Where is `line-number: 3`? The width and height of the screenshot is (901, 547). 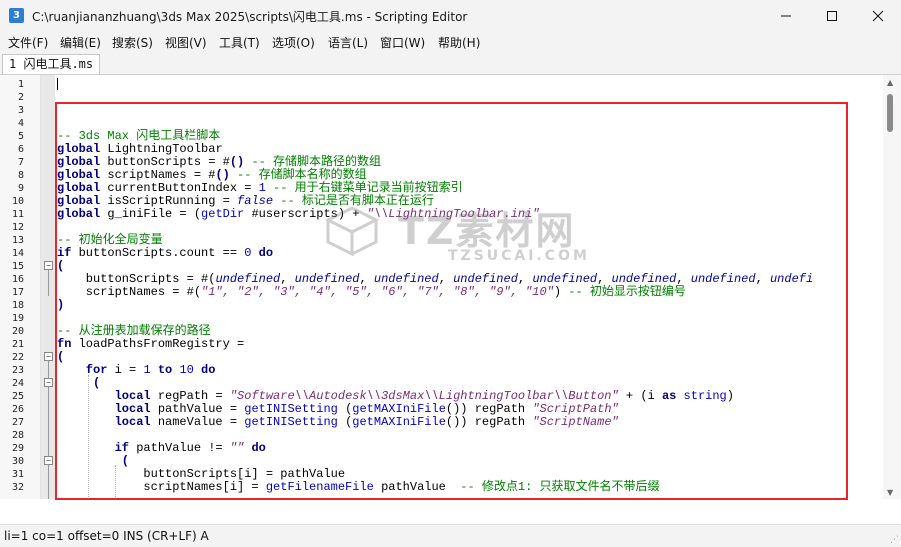 line-number: 3 is located at coordinates (20, 110).